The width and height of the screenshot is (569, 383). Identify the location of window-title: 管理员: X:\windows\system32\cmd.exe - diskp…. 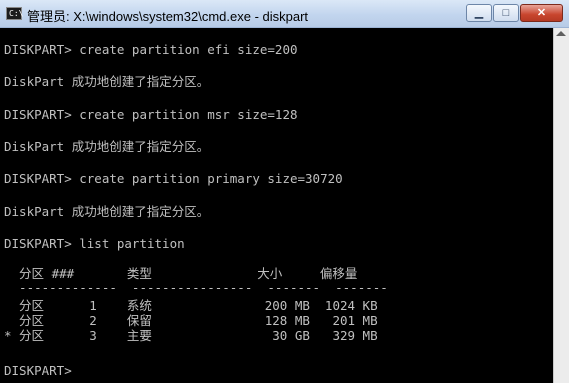
(168, 16).